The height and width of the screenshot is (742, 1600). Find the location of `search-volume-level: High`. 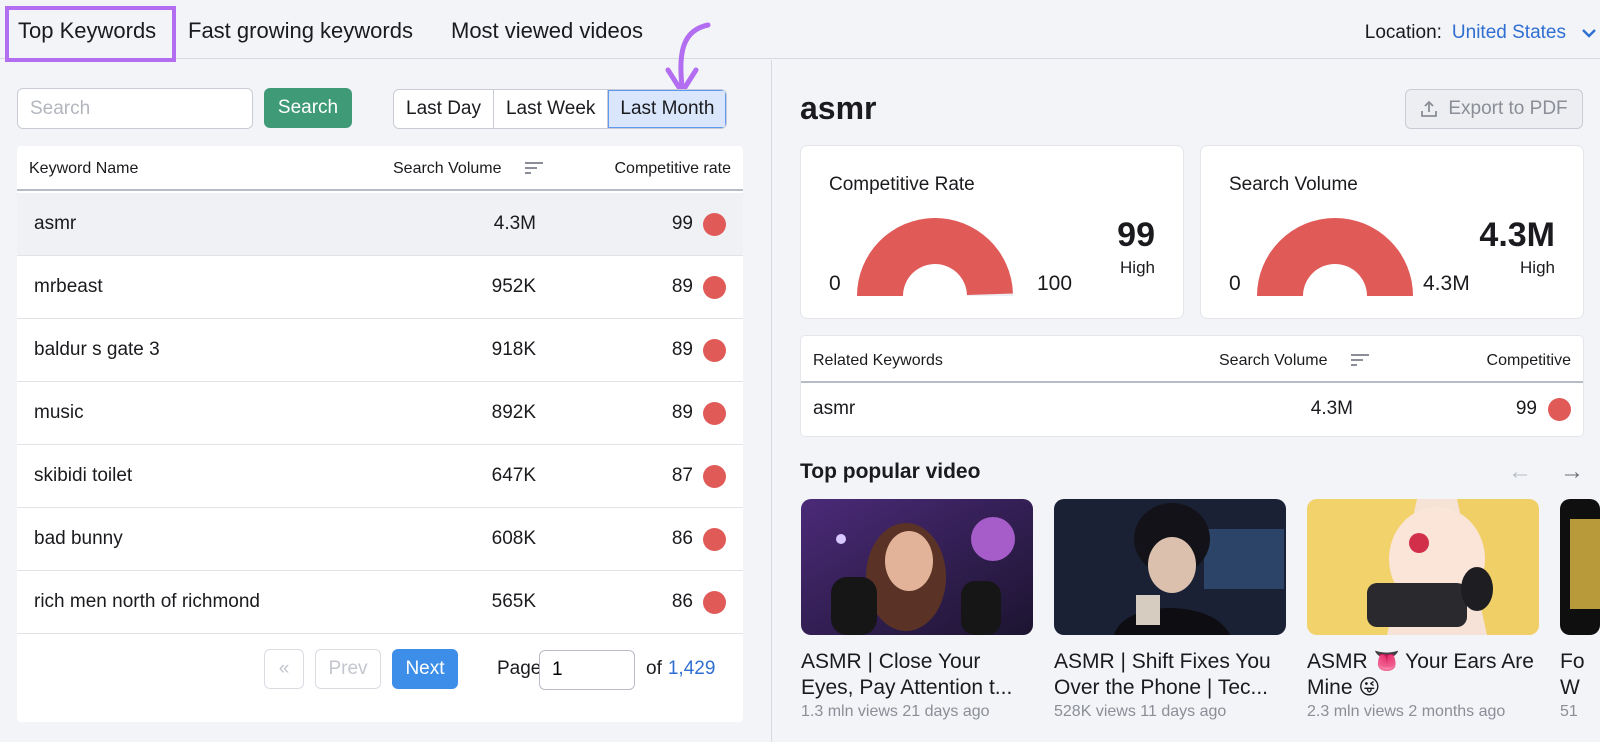

search-volume-level: High is located at coordinates (1537, 267).